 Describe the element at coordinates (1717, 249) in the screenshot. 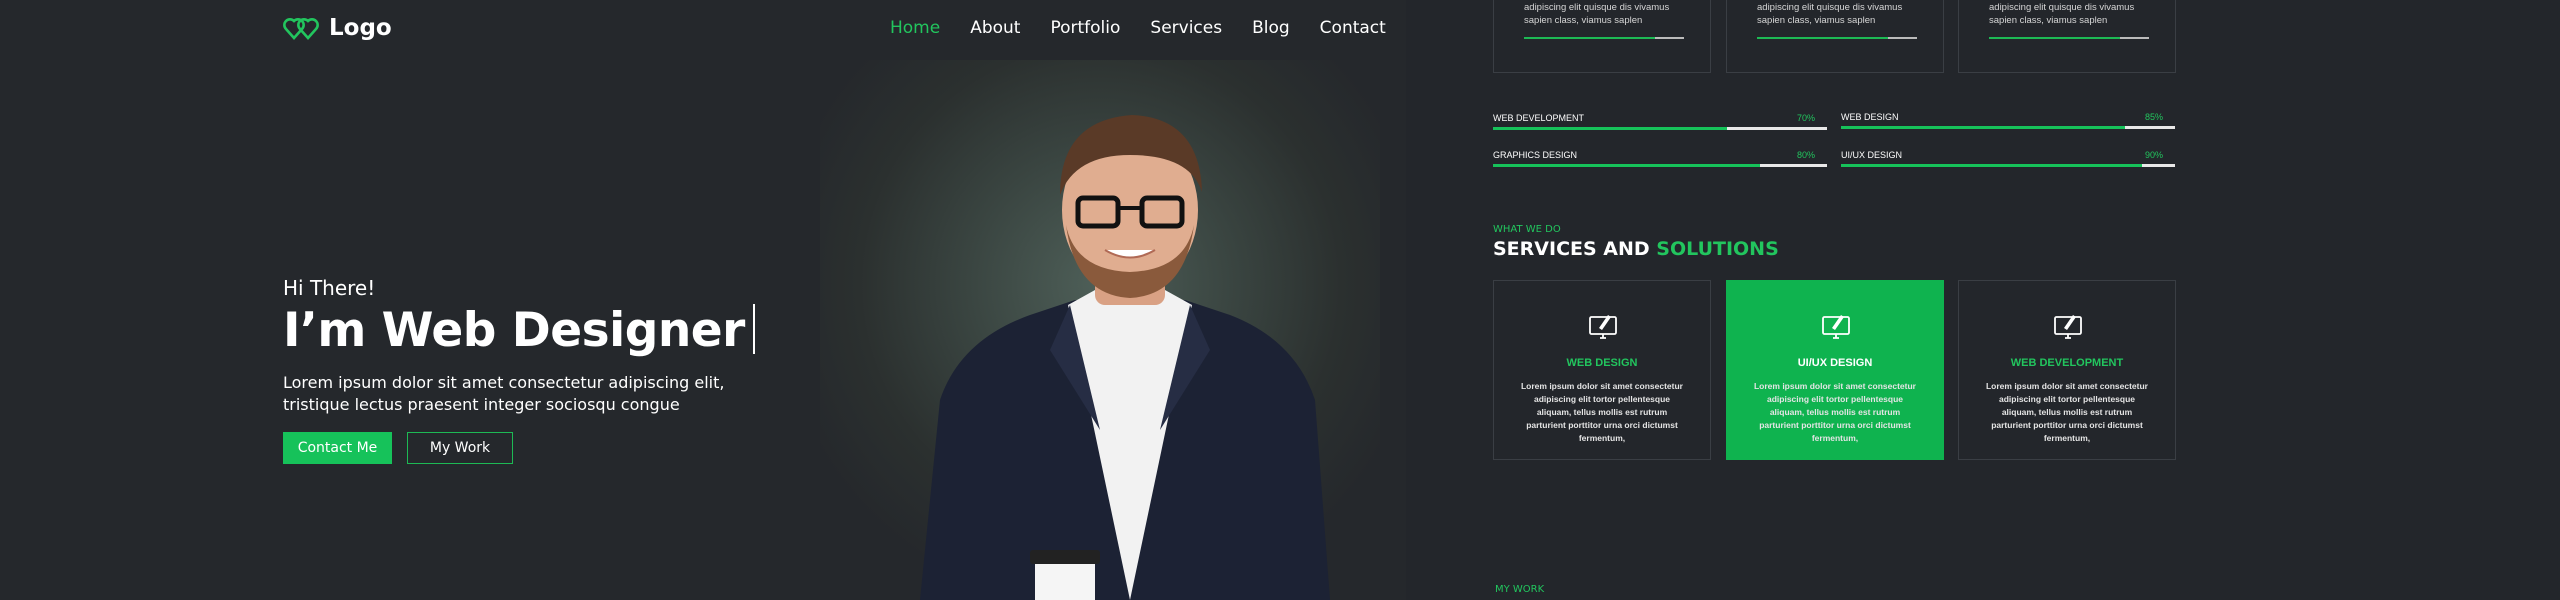

I see `services-title-accent: SOLUTIONS` at that location.